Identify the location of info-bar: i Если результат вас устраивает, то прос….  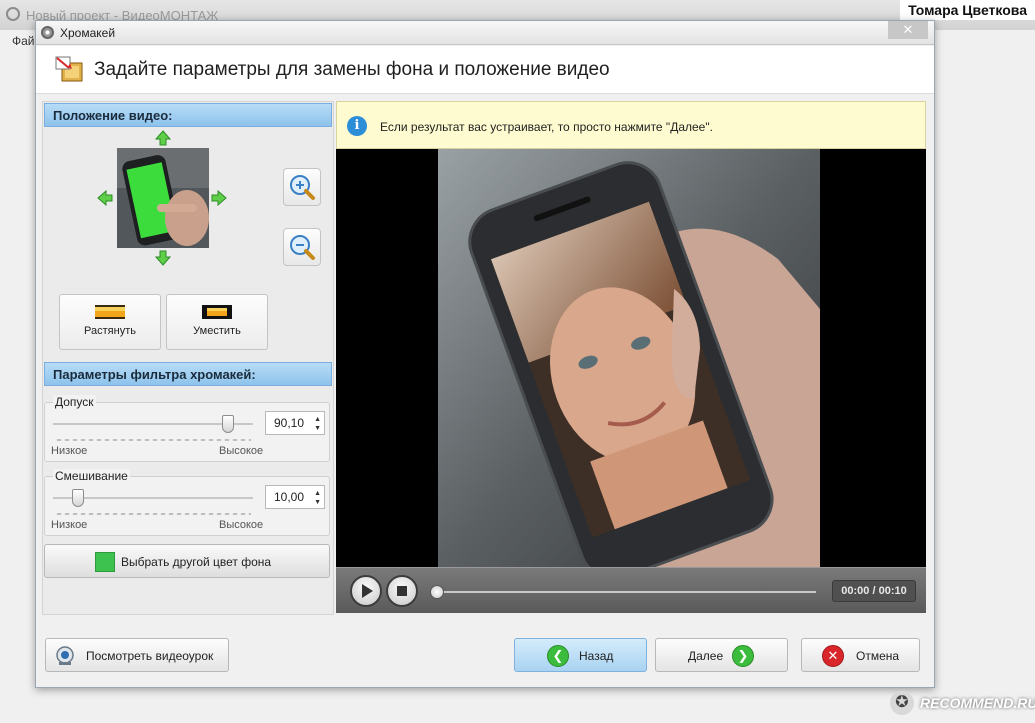
(631, 125).